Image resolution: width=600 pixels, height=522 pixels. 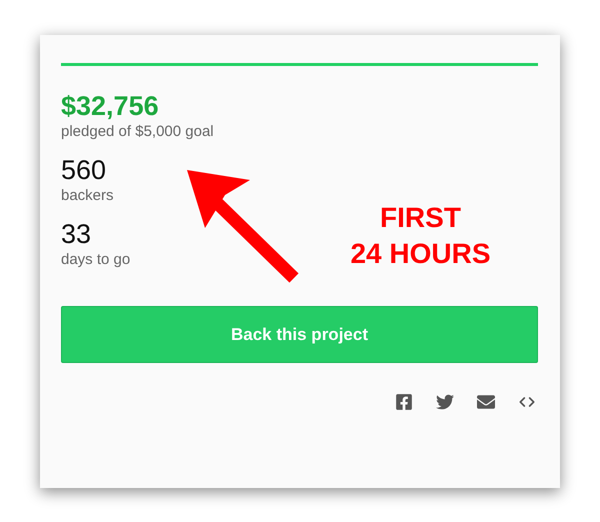 I want to click on facebook-icon, so click(x=403, y=401).